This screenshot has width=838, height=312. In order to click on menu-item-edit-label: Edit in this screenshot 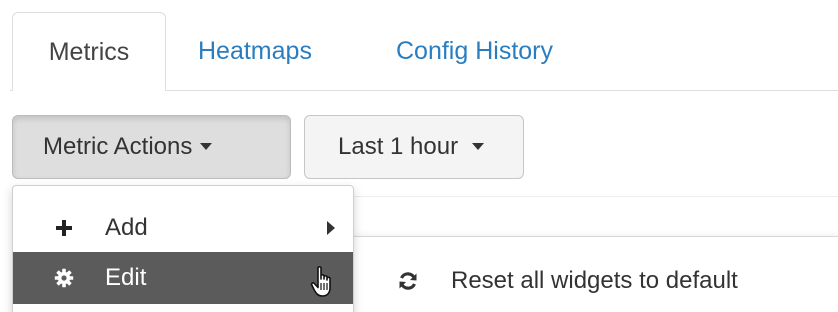, I will do `click(126, 277)`.